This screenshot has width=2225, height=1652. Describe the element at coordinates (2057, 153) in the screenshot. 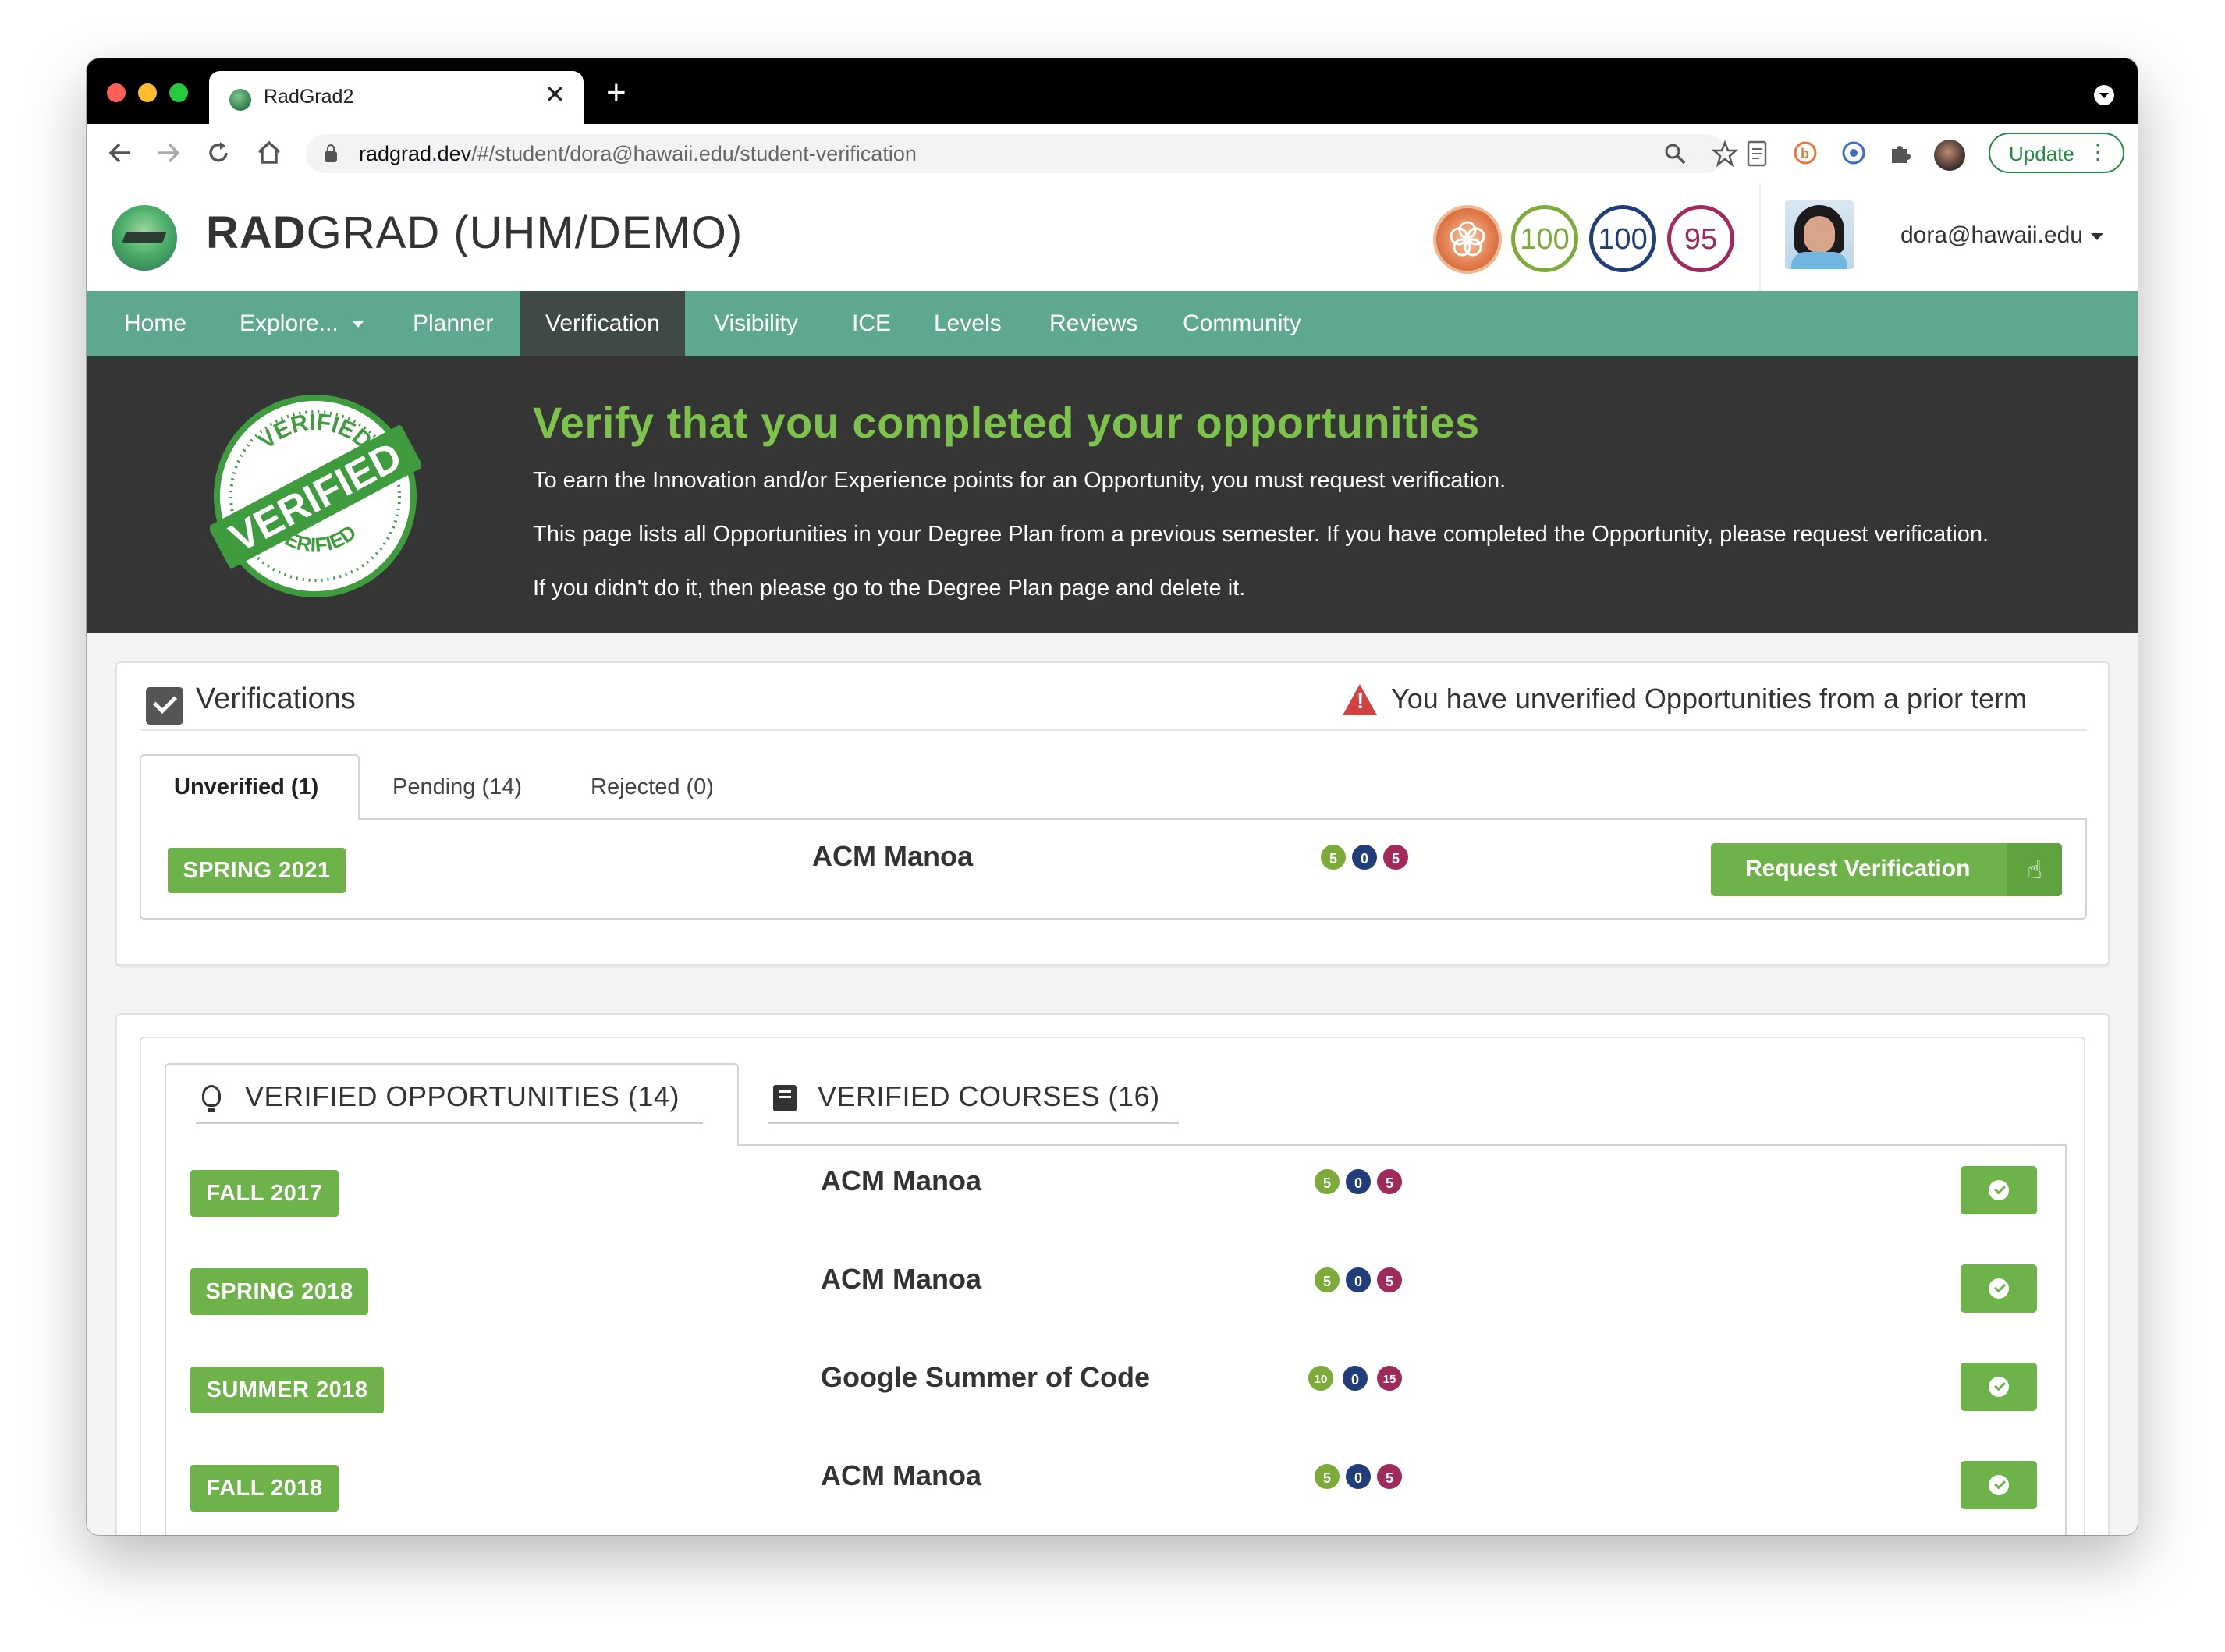

I see `update-button: Update ⋮` at that location.